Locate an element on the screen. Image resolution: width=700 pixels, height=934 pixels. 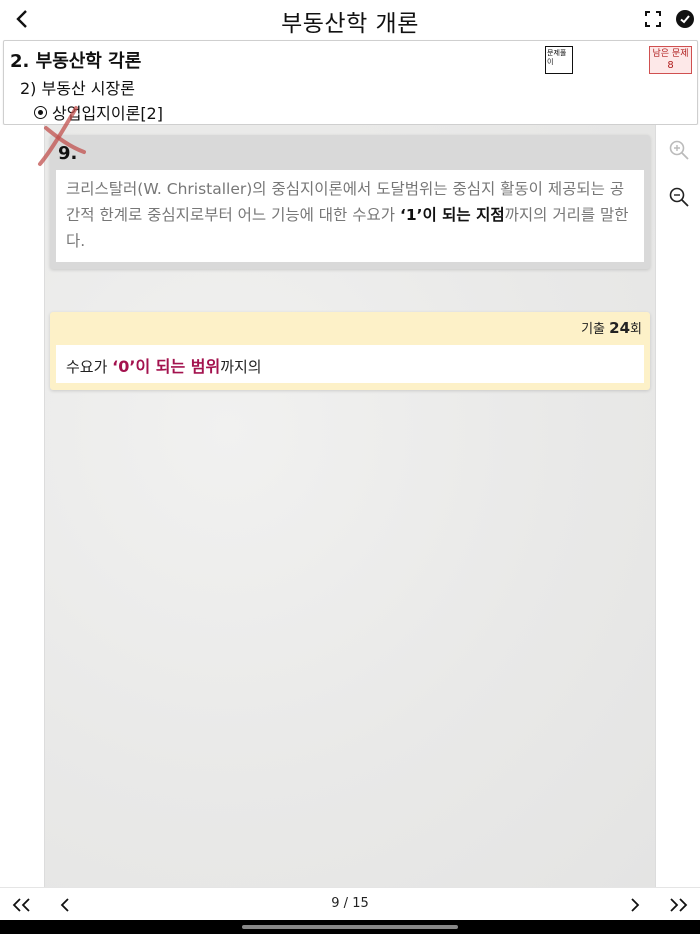
answer-text-start: 수요가 is located at coordinates (89, 367).